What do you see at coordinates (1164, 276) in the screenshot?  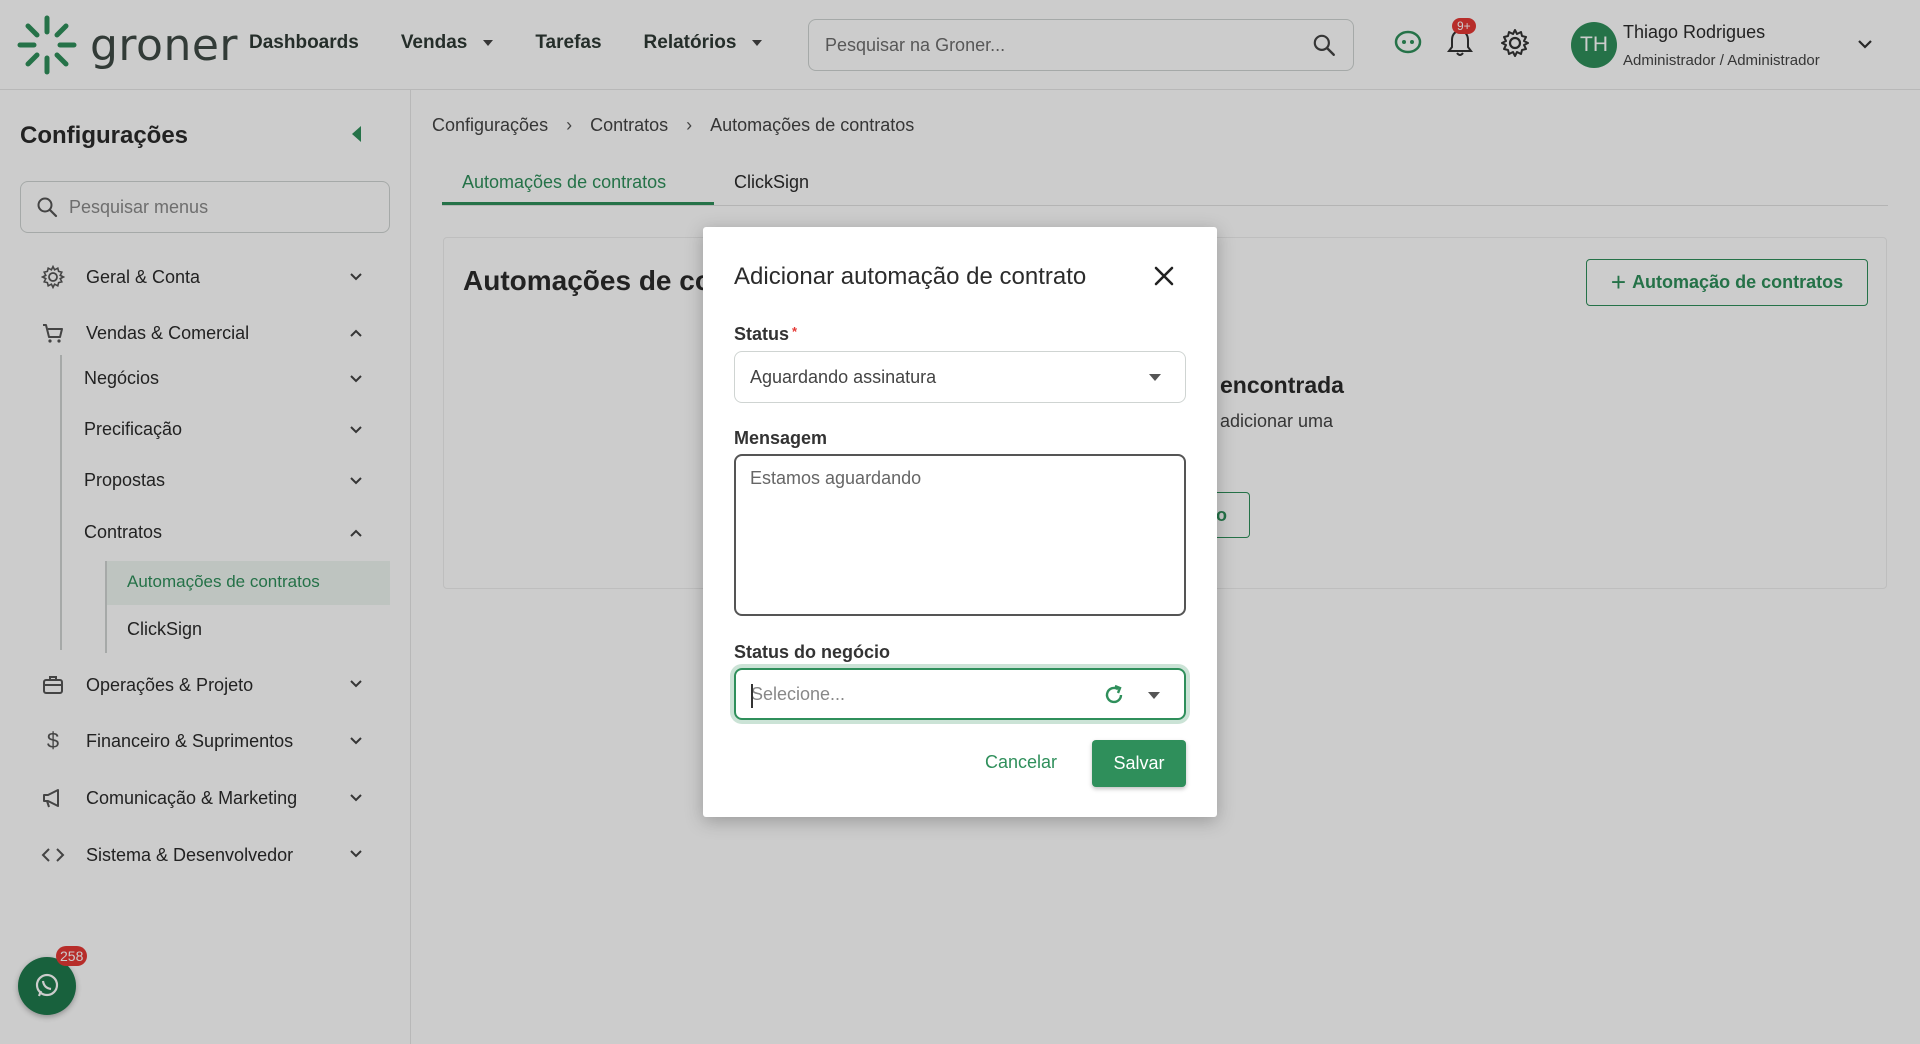 I see `close-icon` at bounding box center [1164, 276].